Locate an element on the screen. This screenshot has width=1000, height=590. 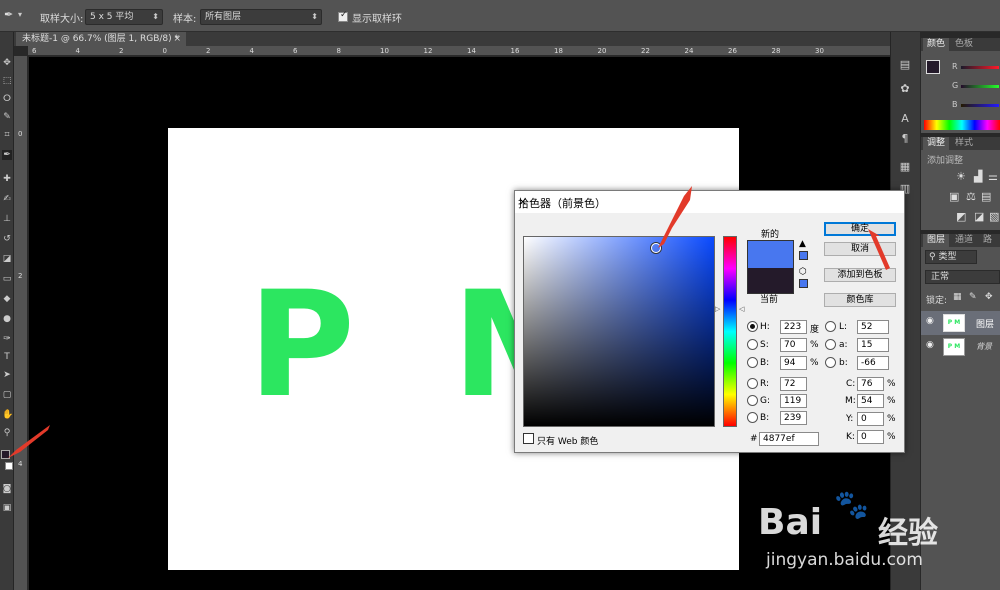
watermark-jingyan: 经验 is located at coordinates (908, 533).